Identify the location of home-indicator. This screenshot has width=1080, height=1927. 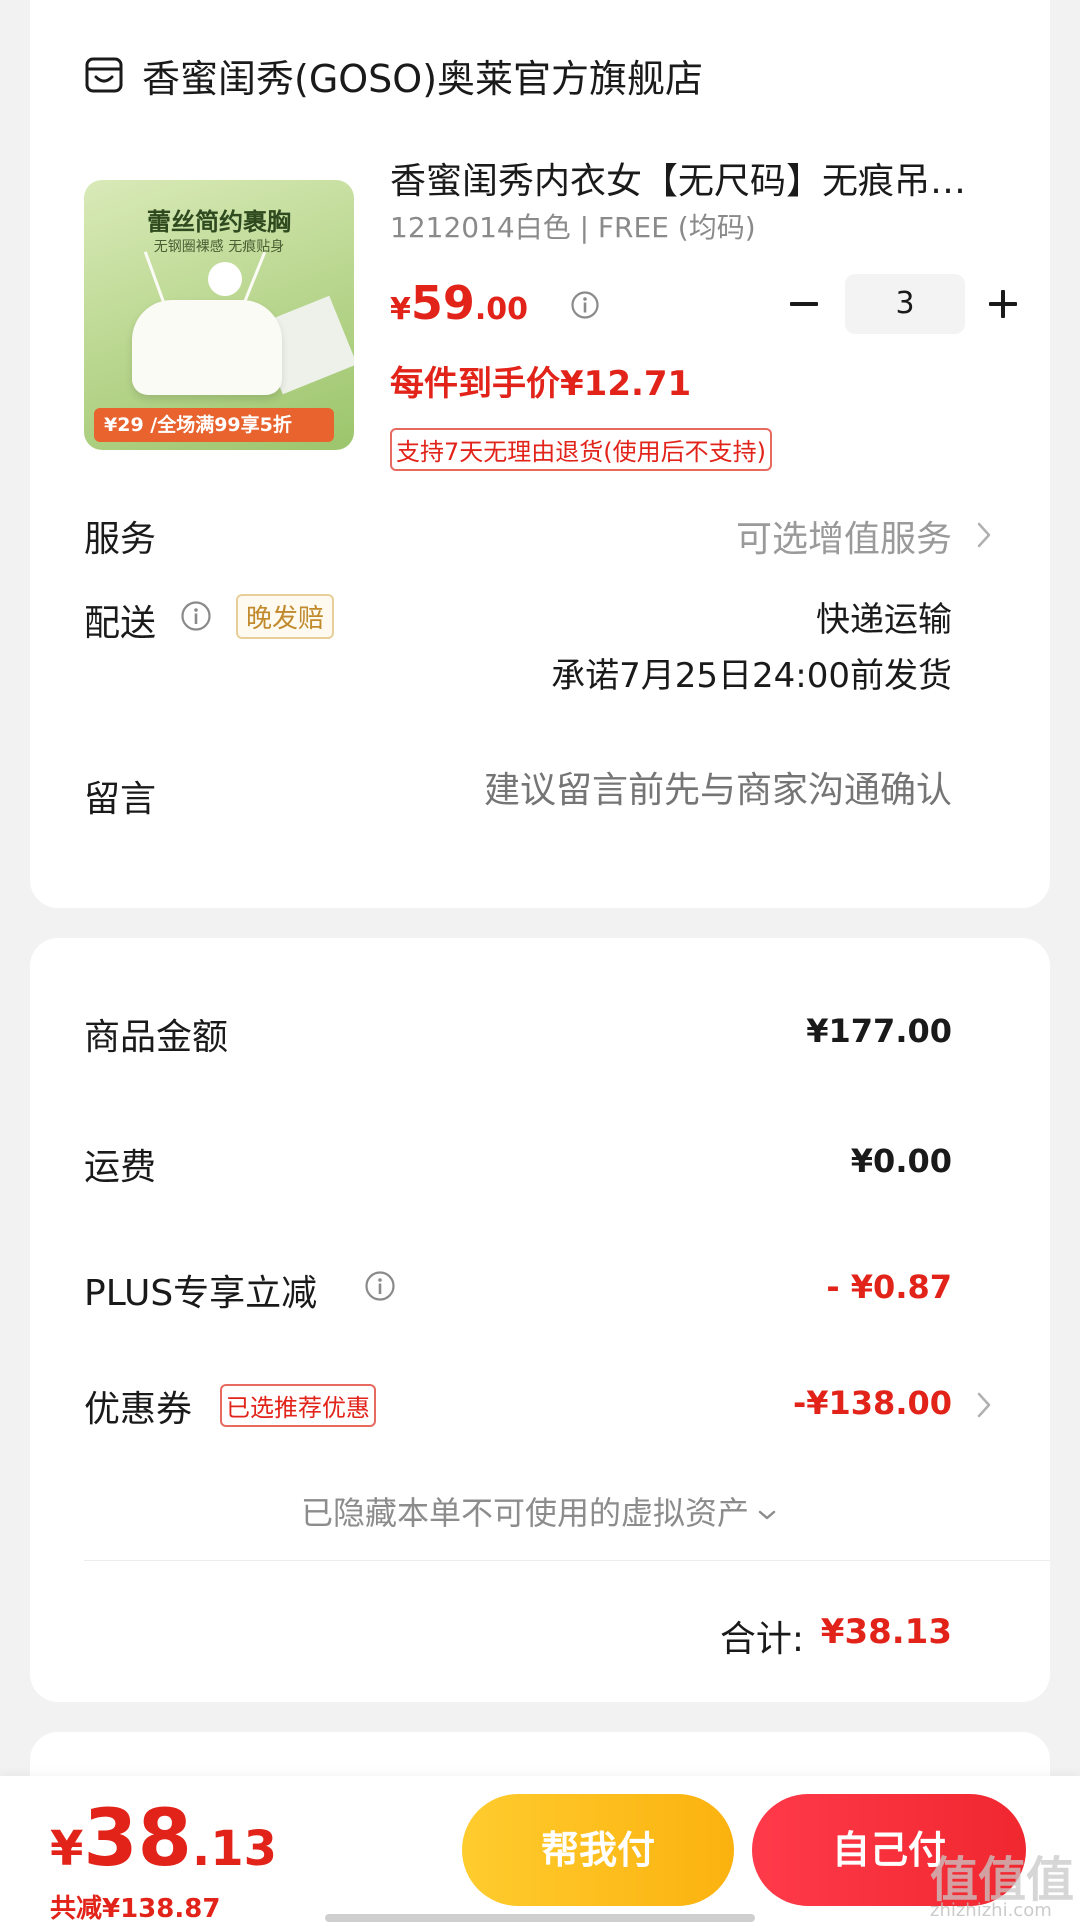
(540, 1918).